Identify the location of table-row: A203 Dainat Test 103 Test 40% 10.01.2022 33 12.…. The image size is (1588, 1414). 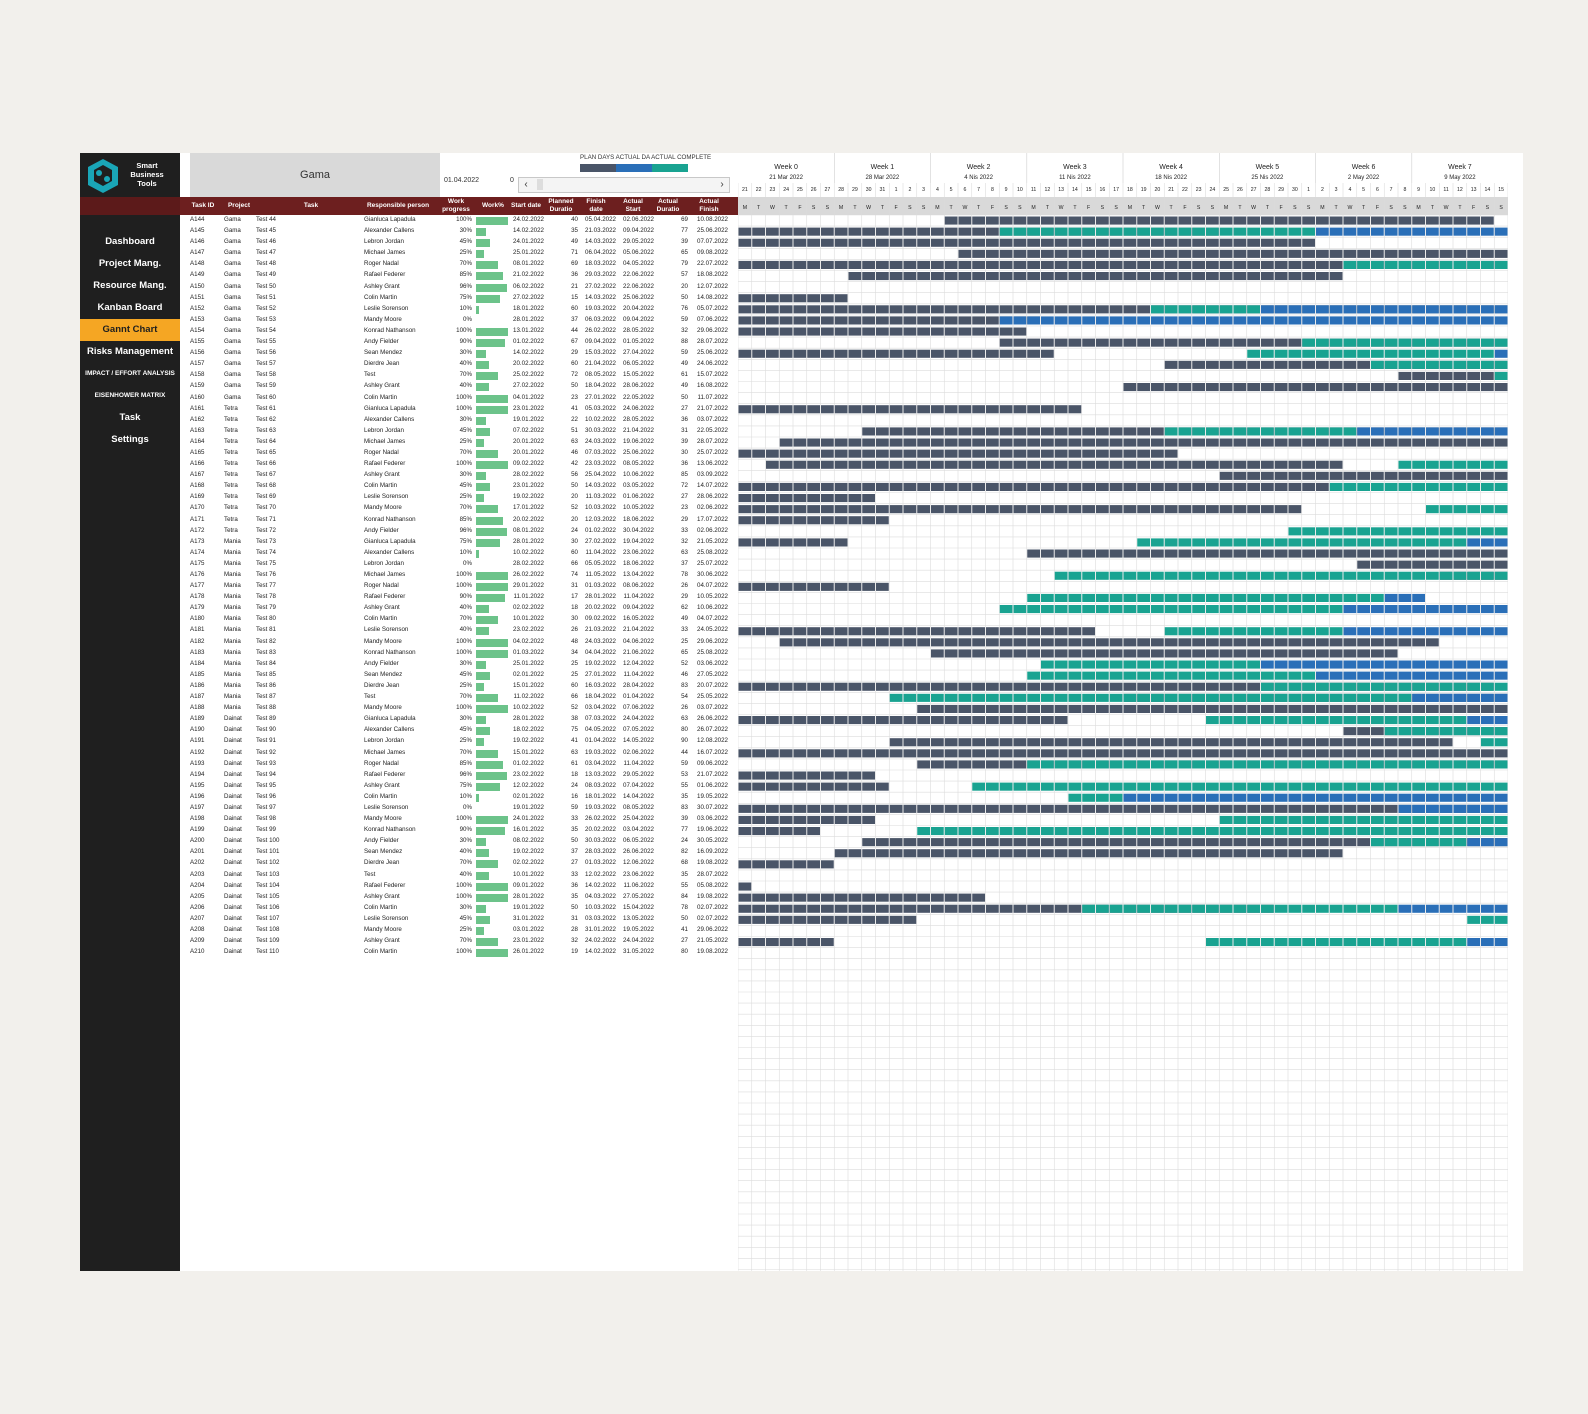
(459, 875).